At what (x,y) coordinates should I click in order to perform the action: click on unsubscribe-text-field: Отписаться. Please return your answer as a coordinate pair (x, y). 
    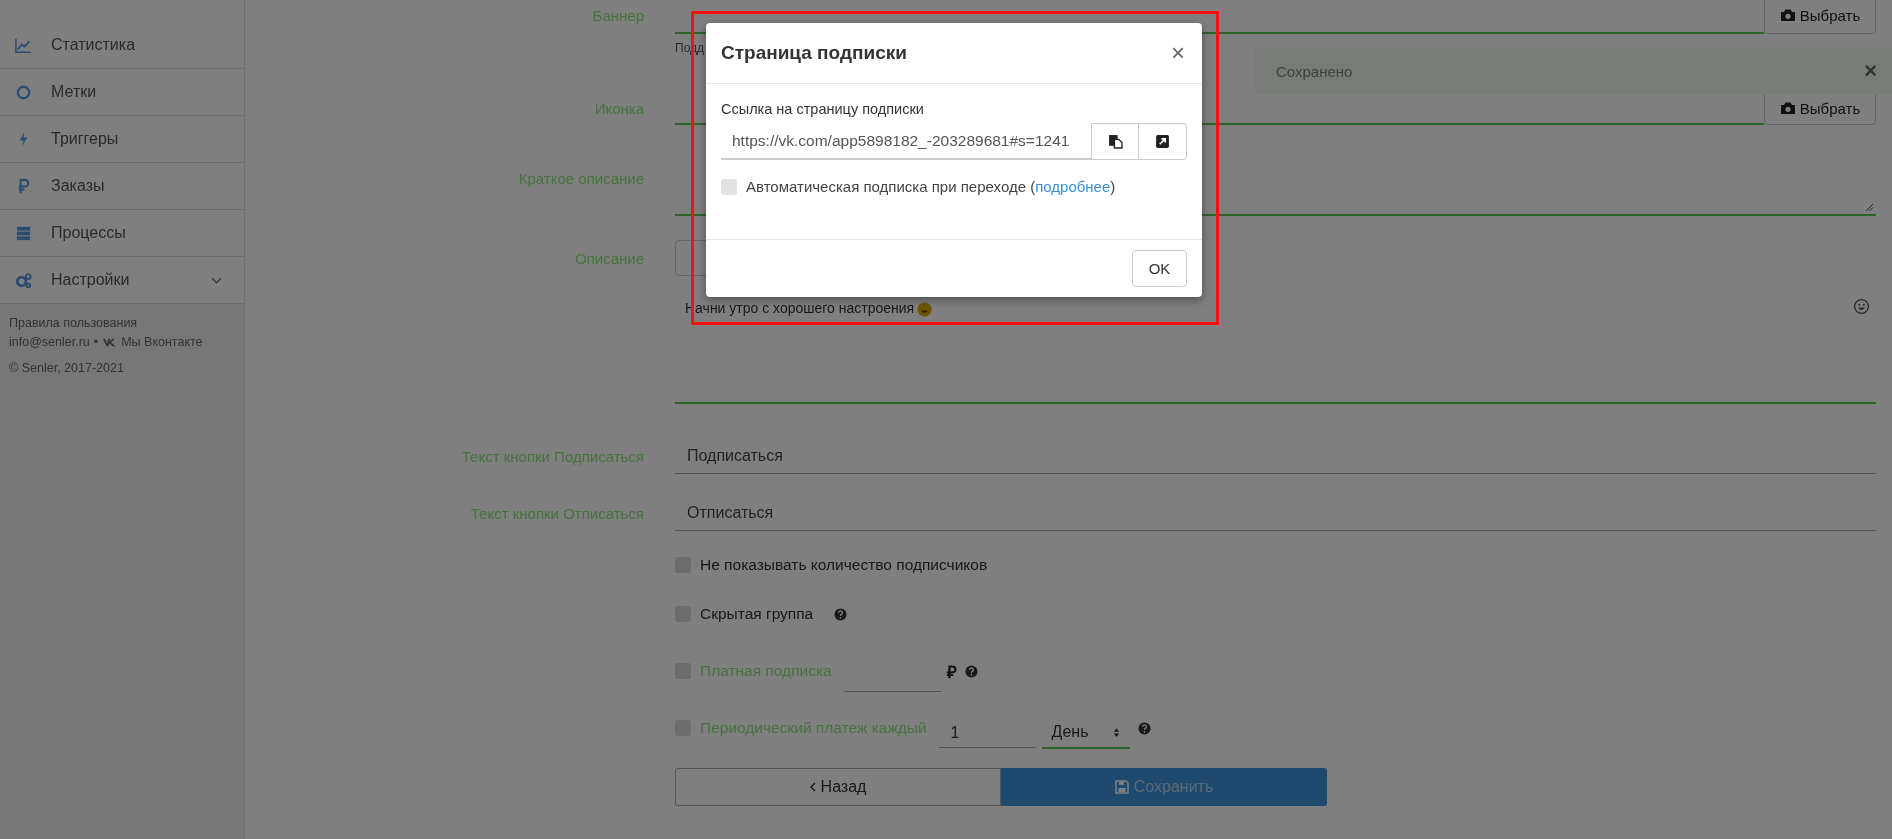
    Looking at the image, I should click on (1275, 513).